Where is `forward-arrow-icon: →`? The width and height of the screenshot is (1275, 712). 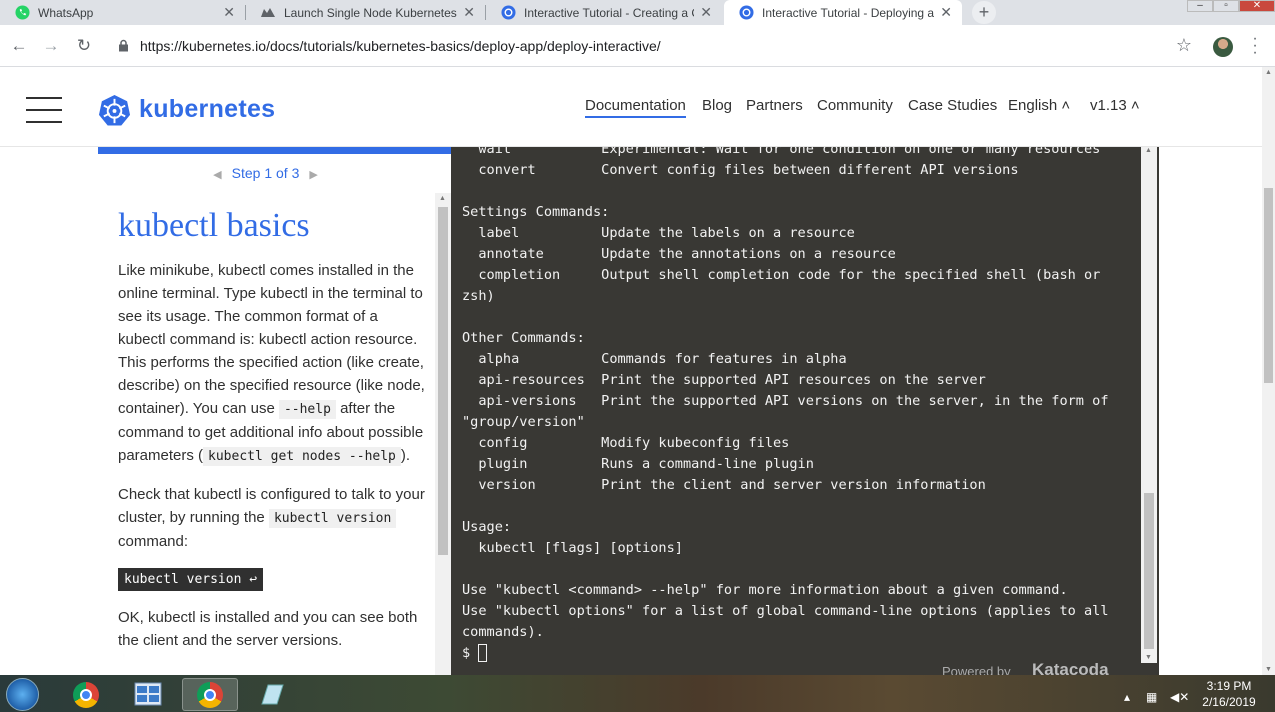
forward-arrow-icon: → is located at coordinates (51, 46).